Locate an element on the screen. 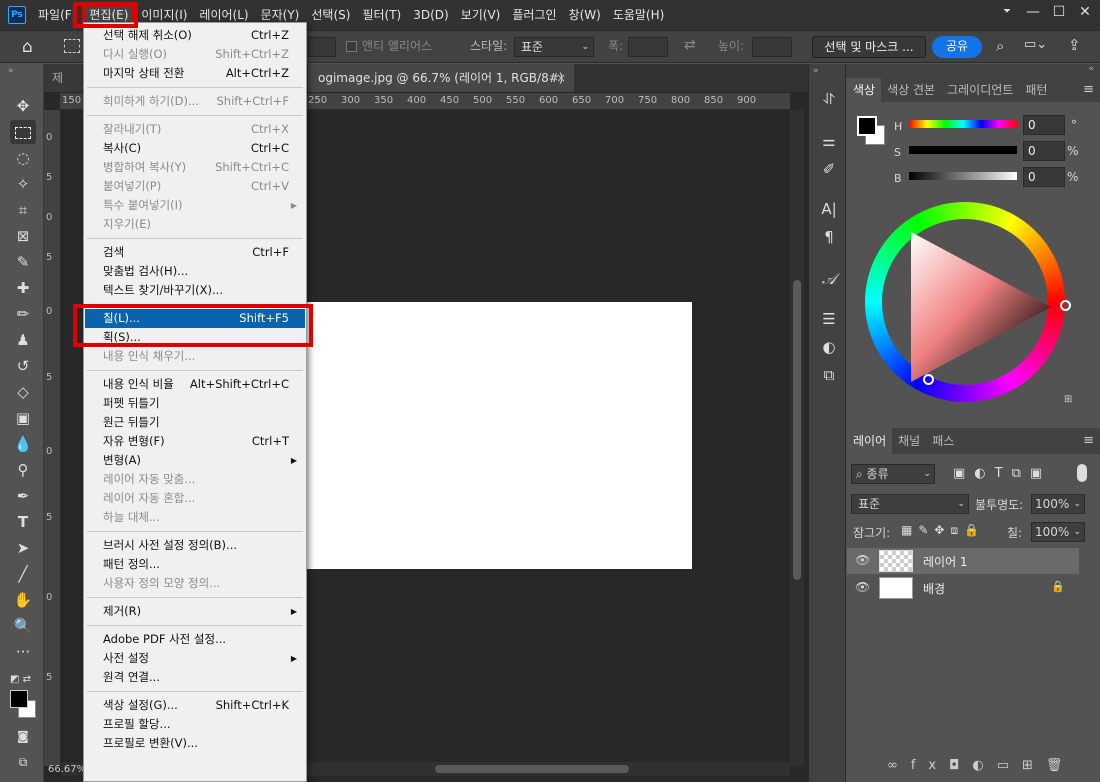  brightness-slider is located at coordinates (963, 176).